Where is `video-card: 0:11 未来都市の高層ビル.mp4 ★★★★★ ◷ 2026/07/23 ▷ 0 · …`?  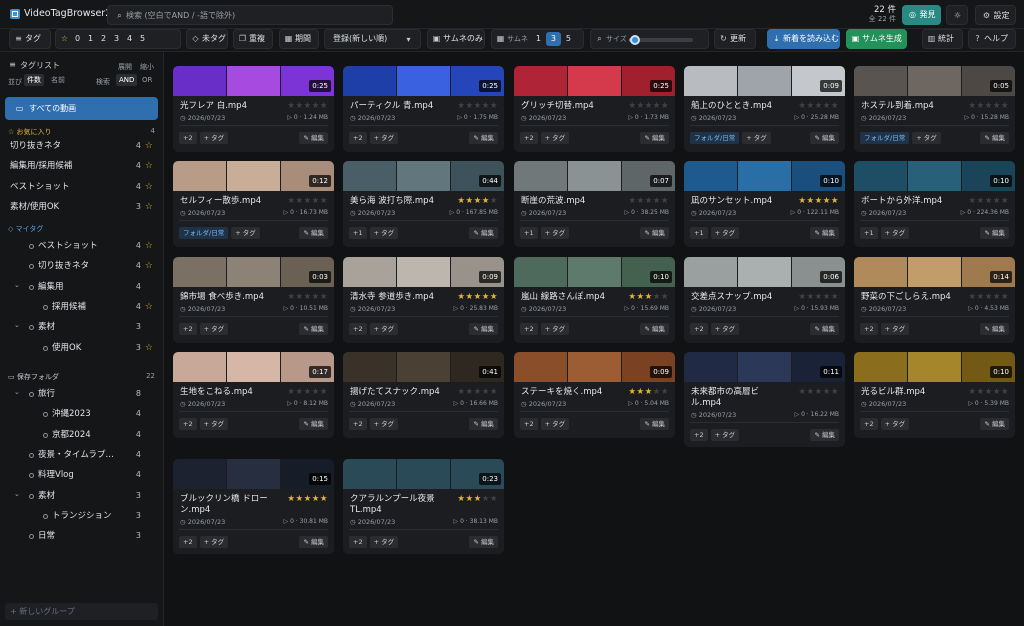 video-card: 0:11 未来都市の高層ビル.mp4 ★★★★★ ◷ 2026/07/23 ▷ 0 · … is located at coordinates (764, 399).